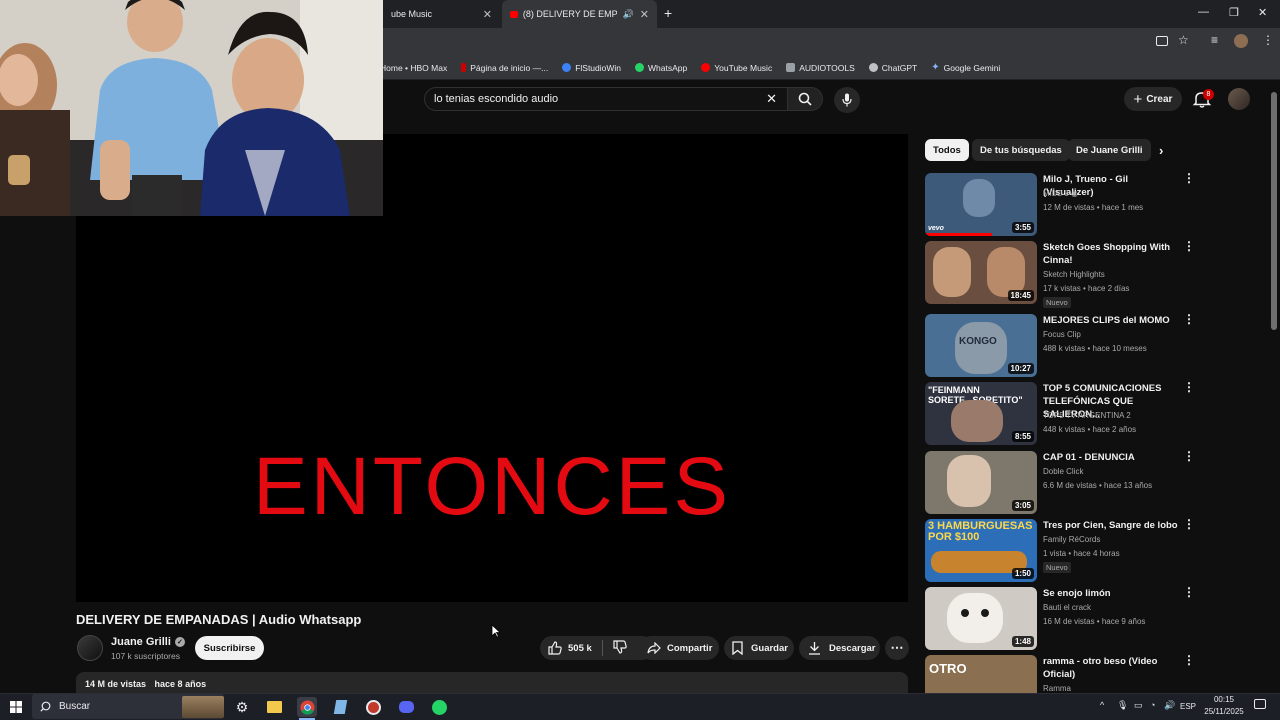 The height and width of the screenshot is (720, 1280). Describe the element at coordinates (128, 706) in the screenshot. I see `taskbar-search: Buscar` at that location.